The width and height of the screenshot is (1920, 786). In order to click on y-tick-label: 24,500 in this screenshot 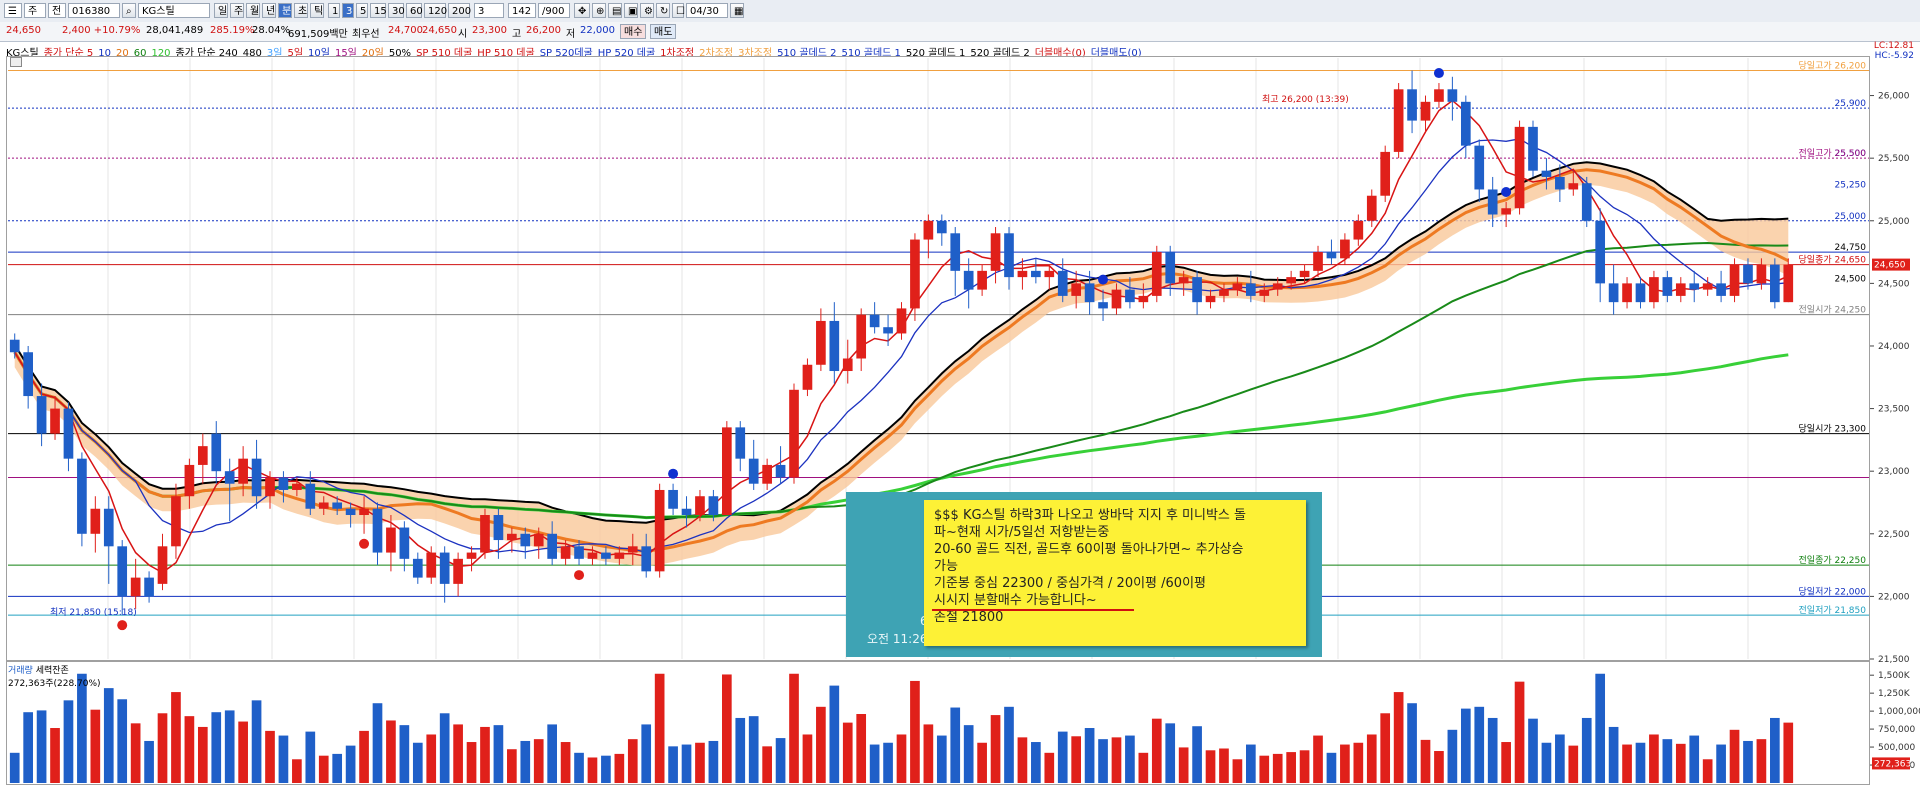, I will do `click(1894, 284)`.